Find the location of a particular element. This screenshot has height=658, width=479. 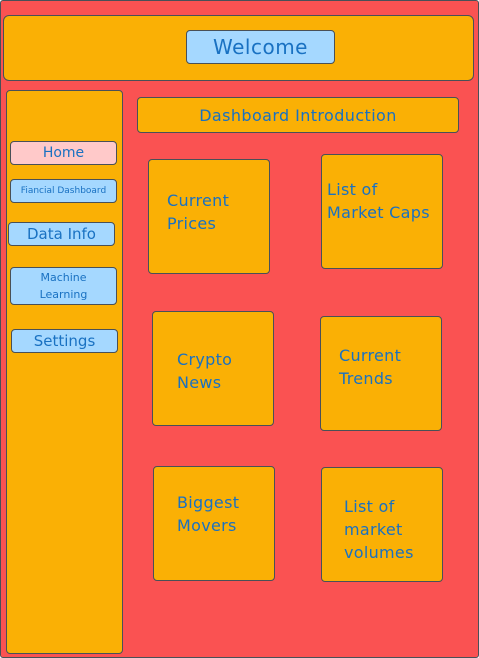

sidebar-item-settings: Settings is located at coordinates (64, 341).